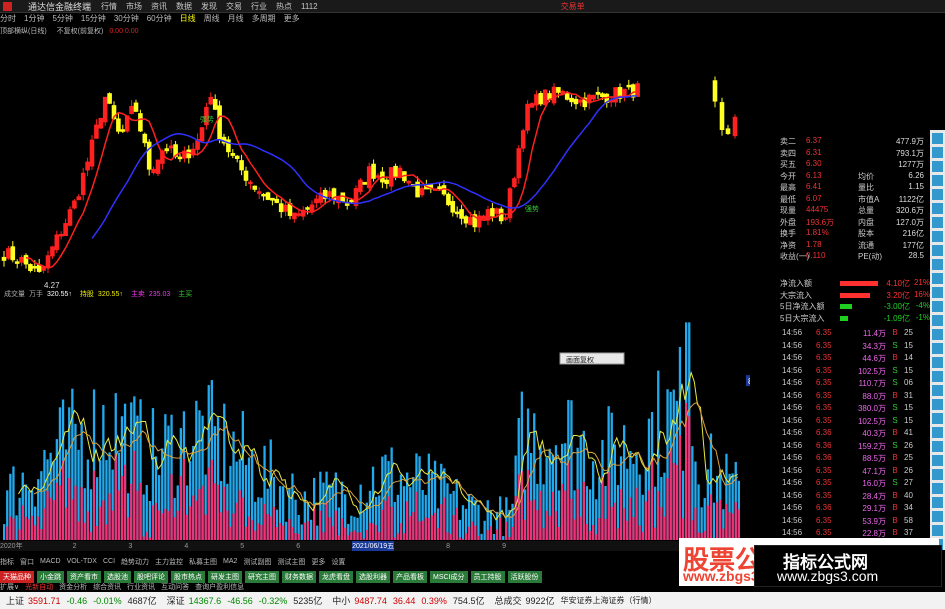 The height and width of the screenshot is (609, 945). What do you see at coordinates (151, 576) in the screenshot?
I see `feature-tab: 股吧评论` at bounding box center [151, 576].